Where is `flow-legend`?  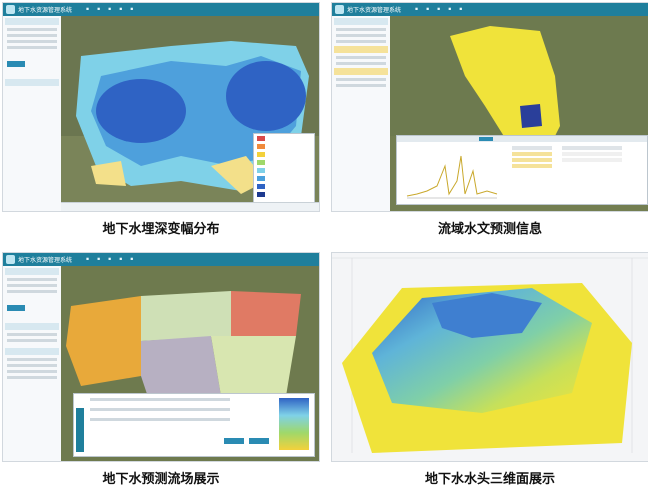
flow-legend is located at coordinates (294, 424).